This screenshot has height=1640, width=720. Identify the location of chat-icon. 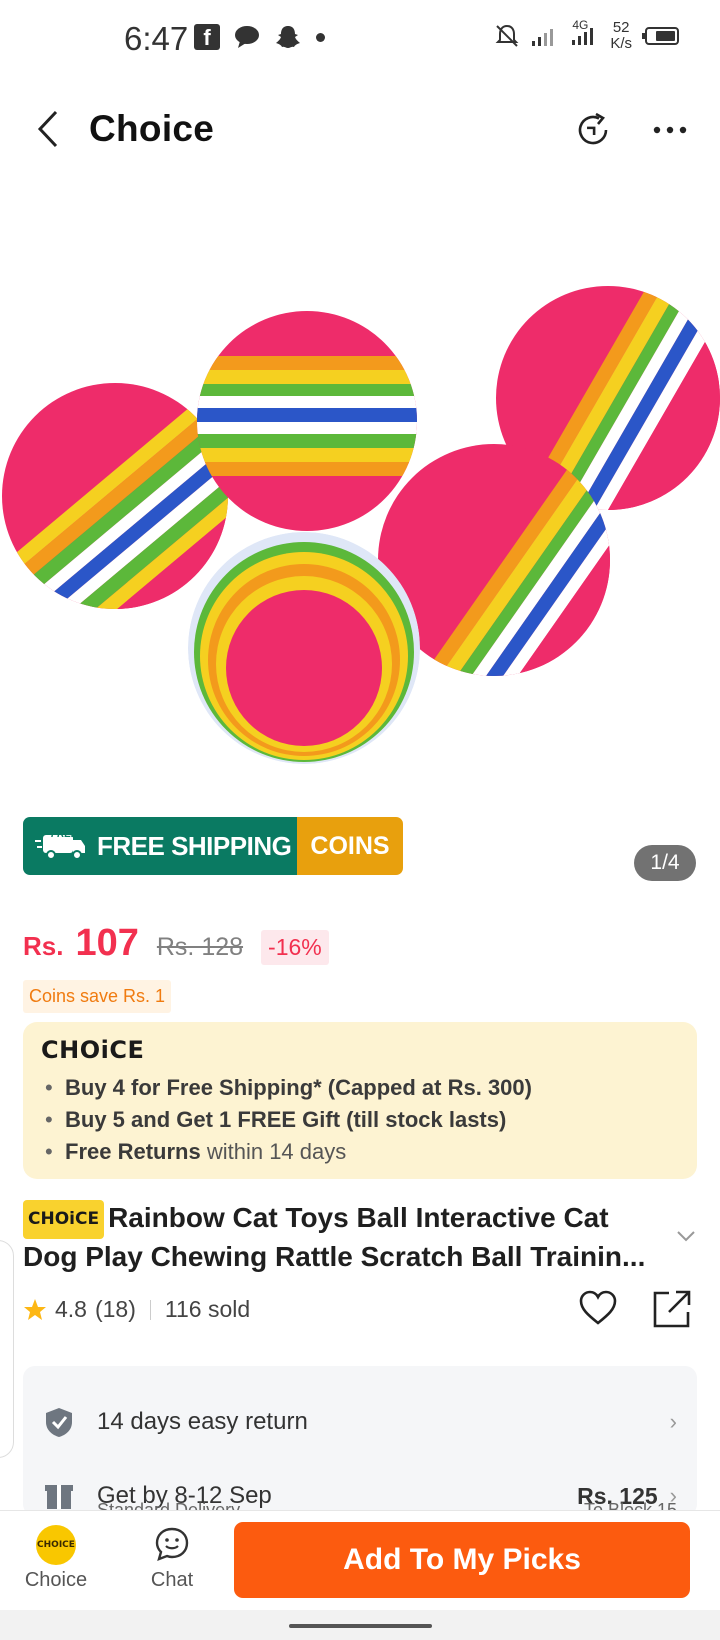
(172, 1544).